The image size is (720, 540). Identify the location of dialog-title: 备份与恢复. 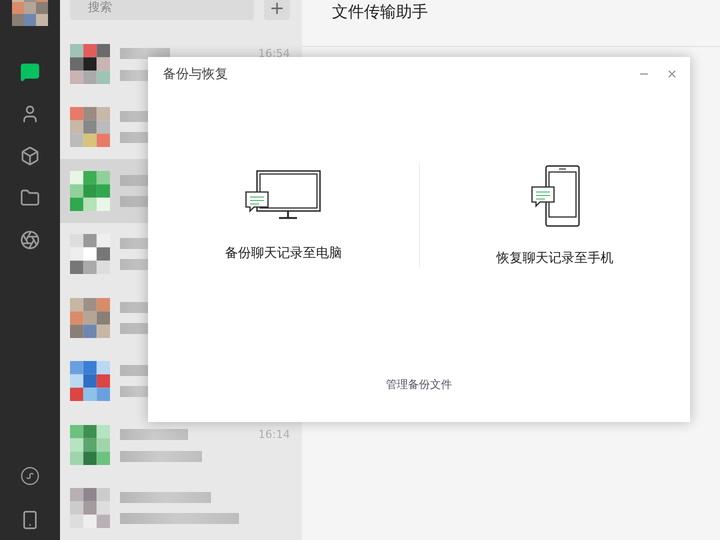
(196, 74).